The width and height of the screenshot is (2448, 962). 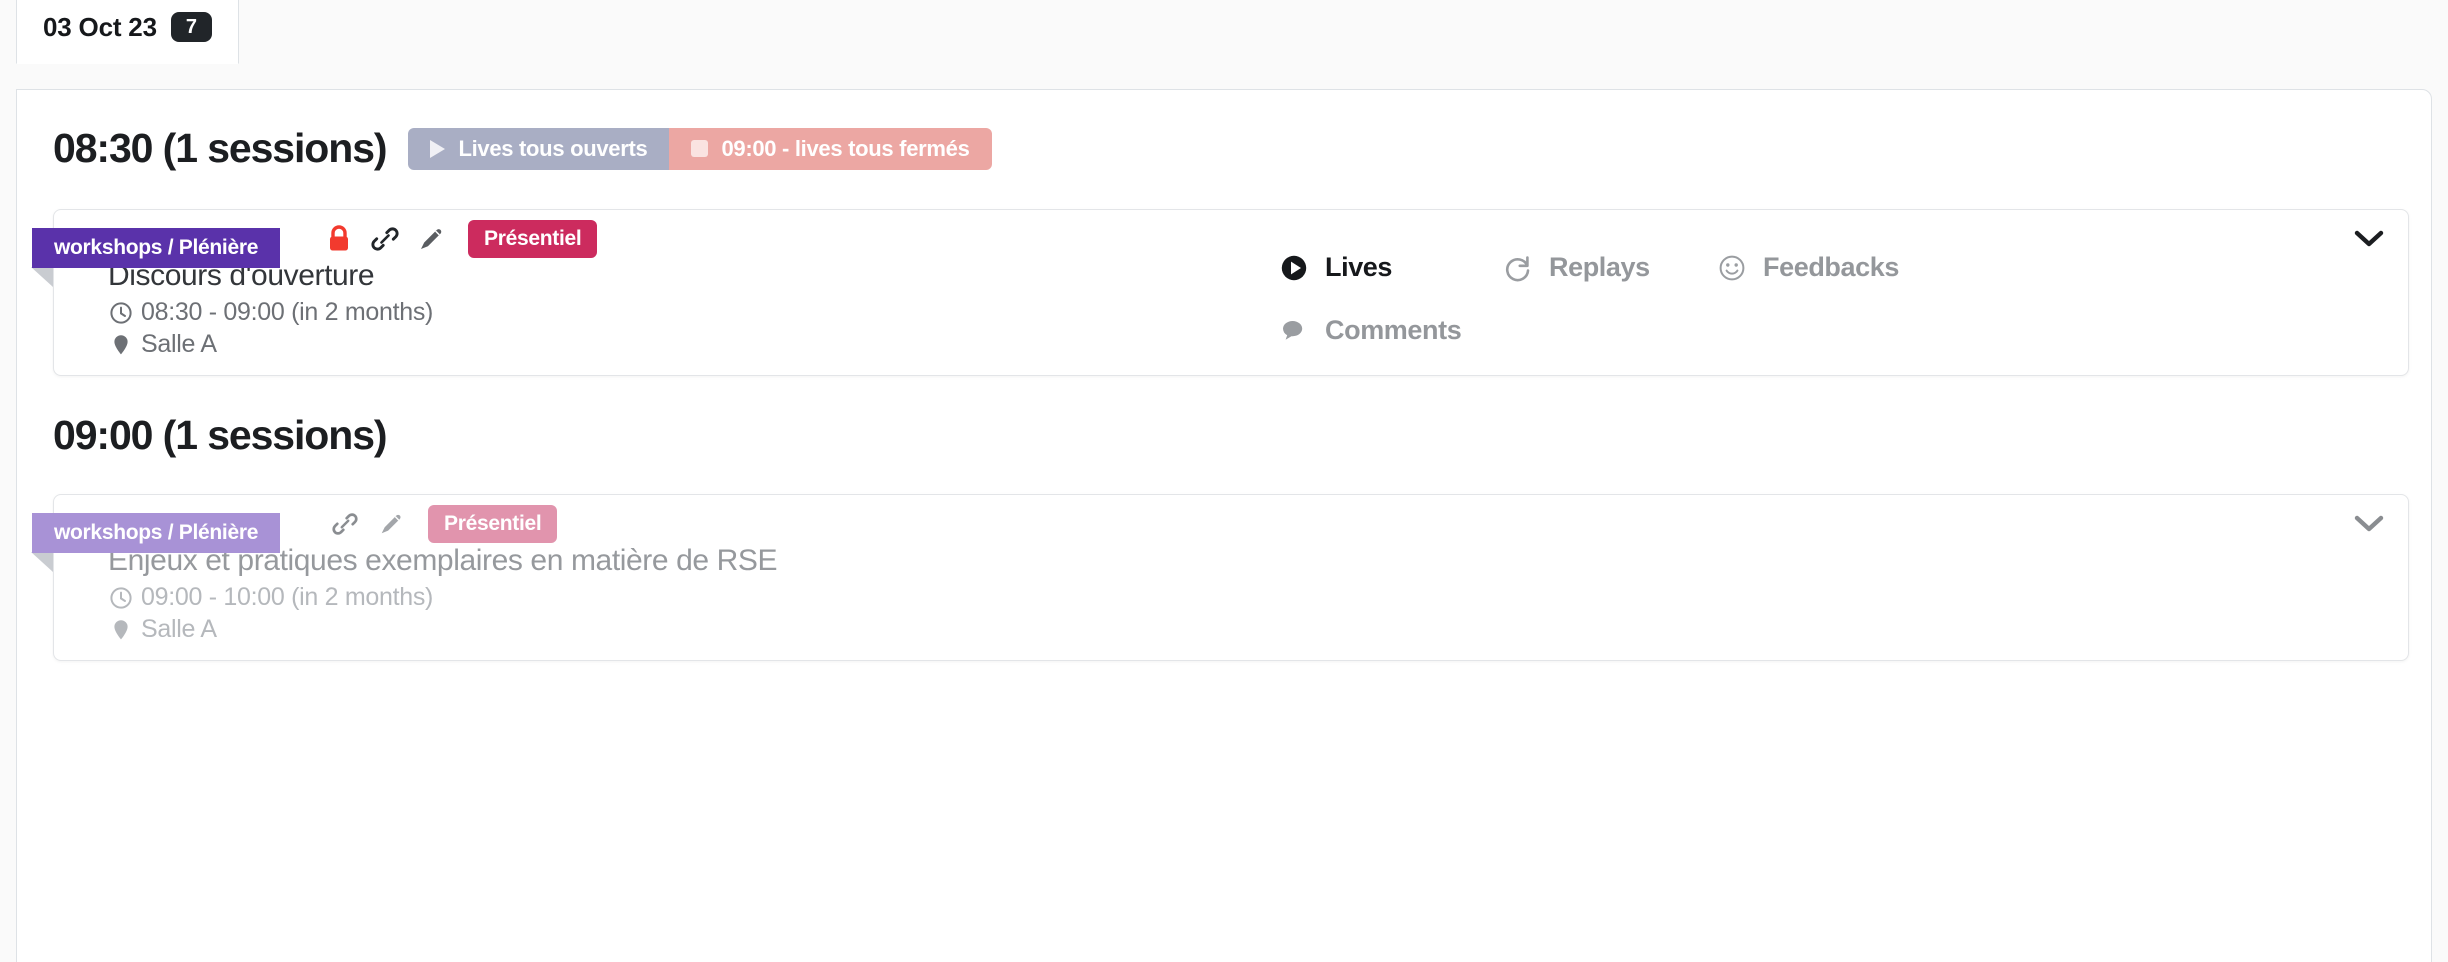 I want to click on session-title: Discours d'ouverture, so click(x=241, y=275).